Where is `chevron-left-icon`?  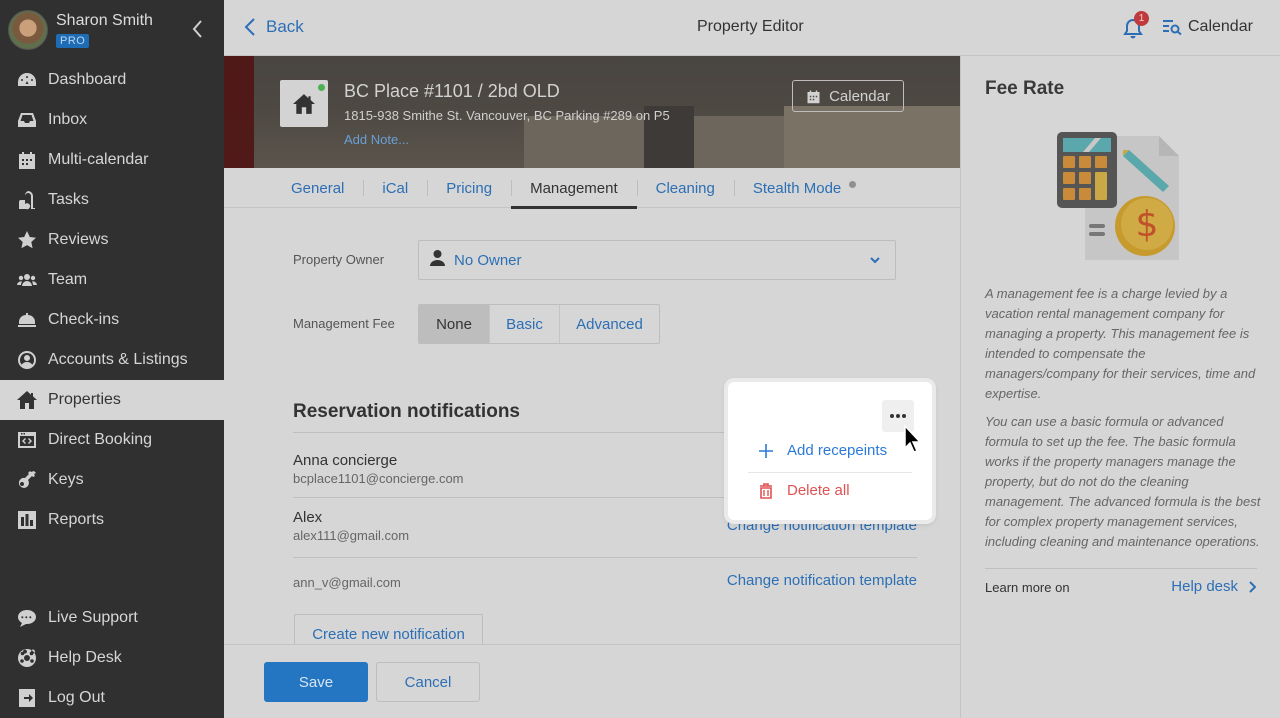 chevron-left-icon is located at coordinates (197, 29).